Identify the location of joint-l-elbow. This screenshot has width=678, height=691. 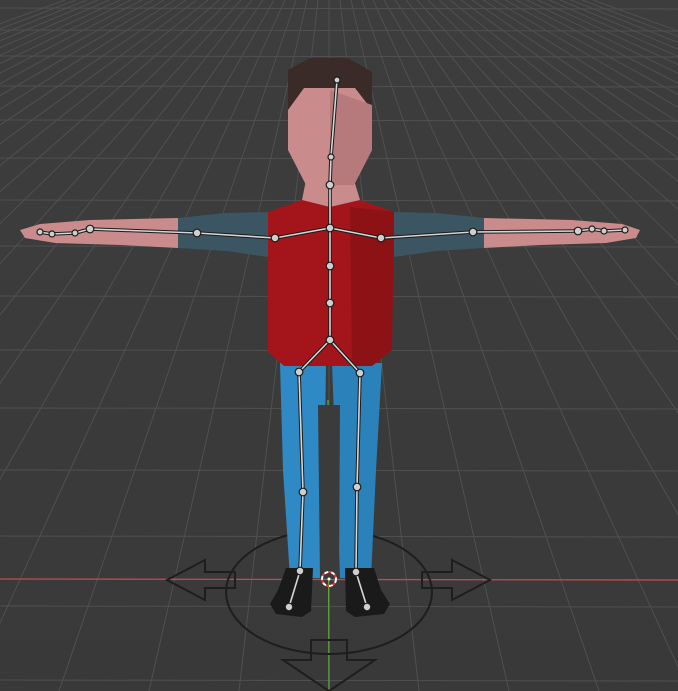
(197, 233).